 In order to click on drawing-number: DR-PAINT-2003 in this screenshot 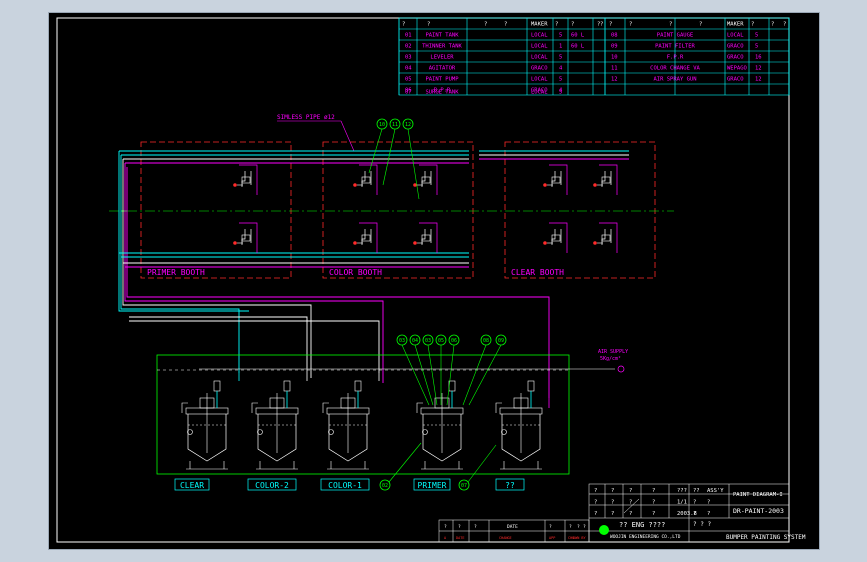, I will do `click(758, 511)`.